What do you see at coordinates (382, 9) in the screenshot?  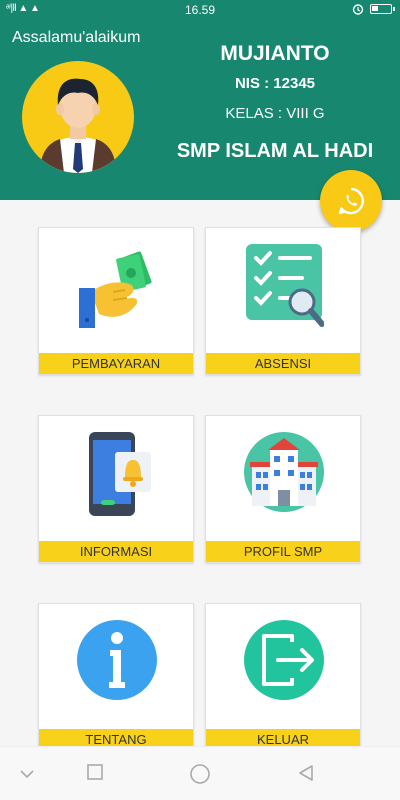 I see `battery-icon` at bounding box center [382, 9].